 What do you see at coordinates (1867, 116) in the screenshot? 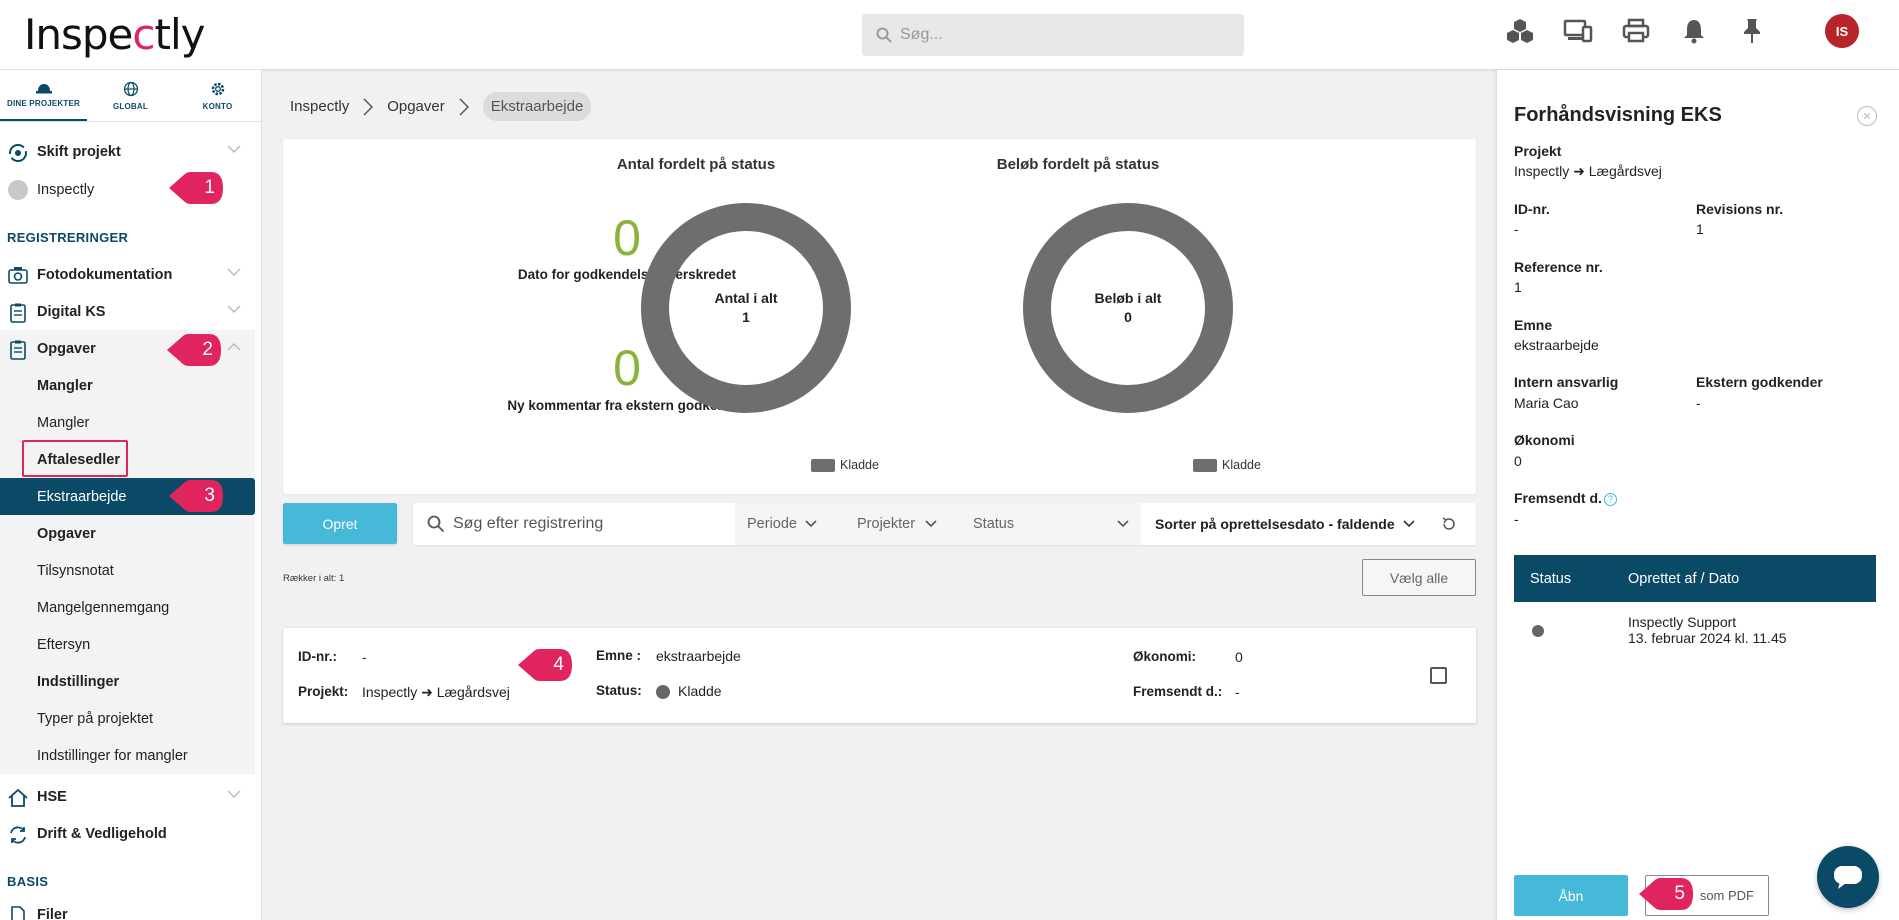
I see `close-icon: ✕` at bounding box center [1867, 116].